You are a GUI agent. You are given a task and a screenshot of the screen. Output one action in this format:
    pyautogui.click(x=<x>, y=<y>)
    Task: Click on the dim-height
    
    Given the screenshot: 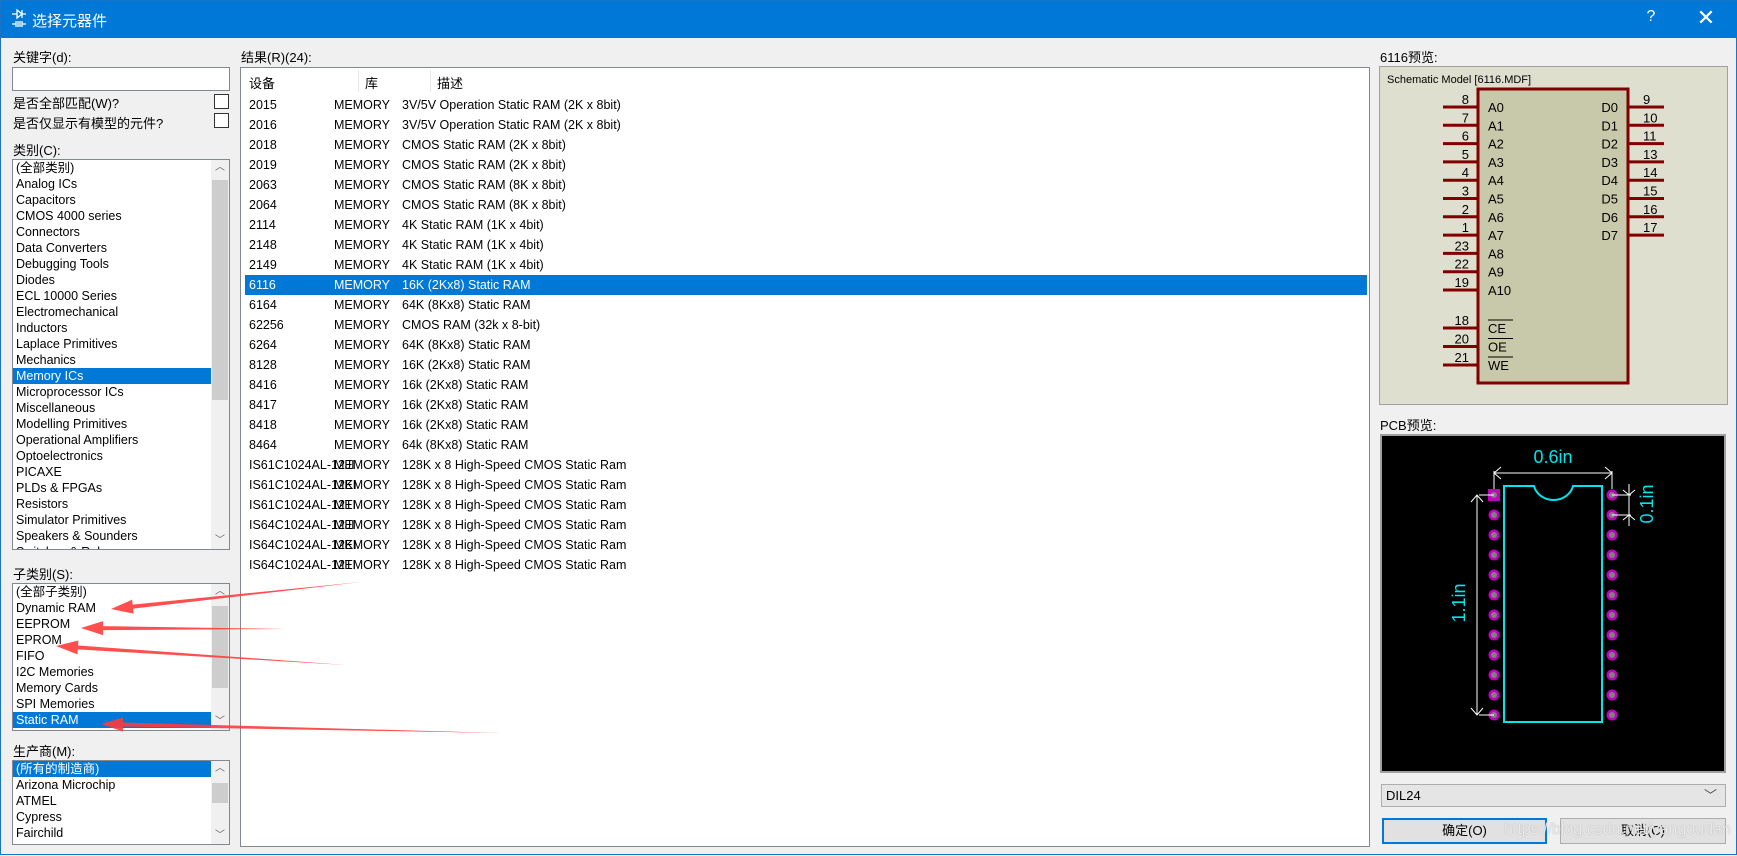 What is the action you would take?
    pyautogui.click(x=1482, y=605)
    